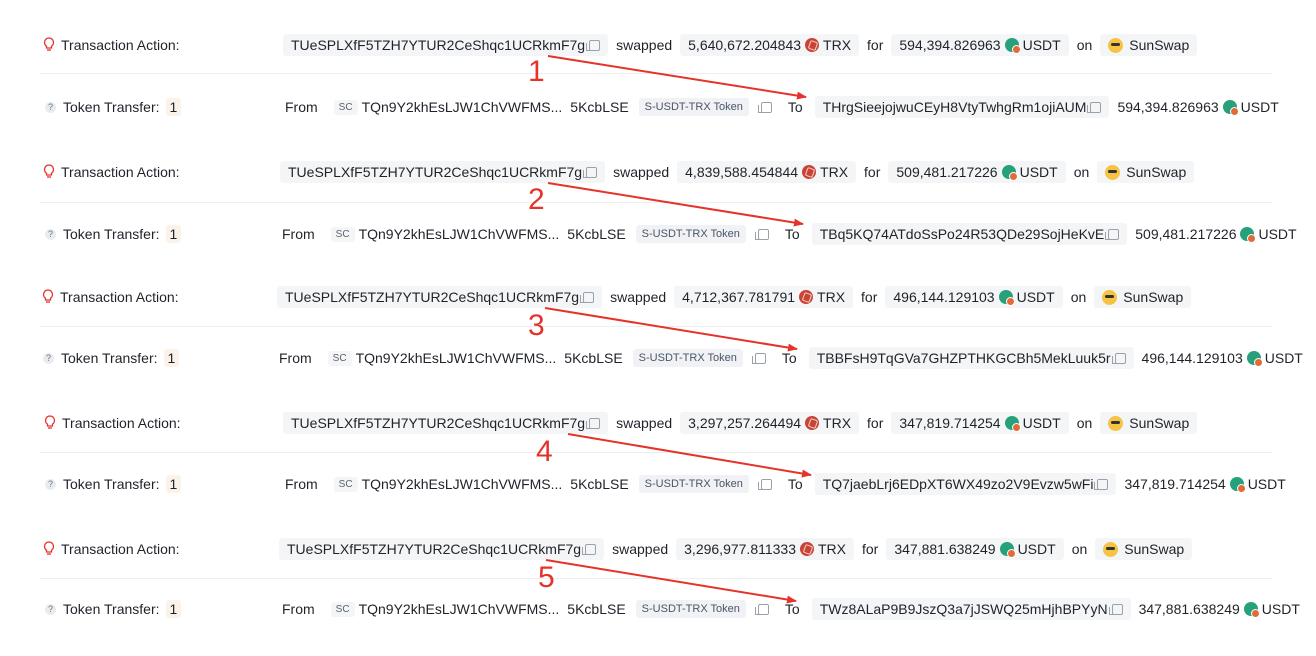 The height and width of the screenshot is (656, 1316). I want to click on bulb-icon, so click(50, 422).